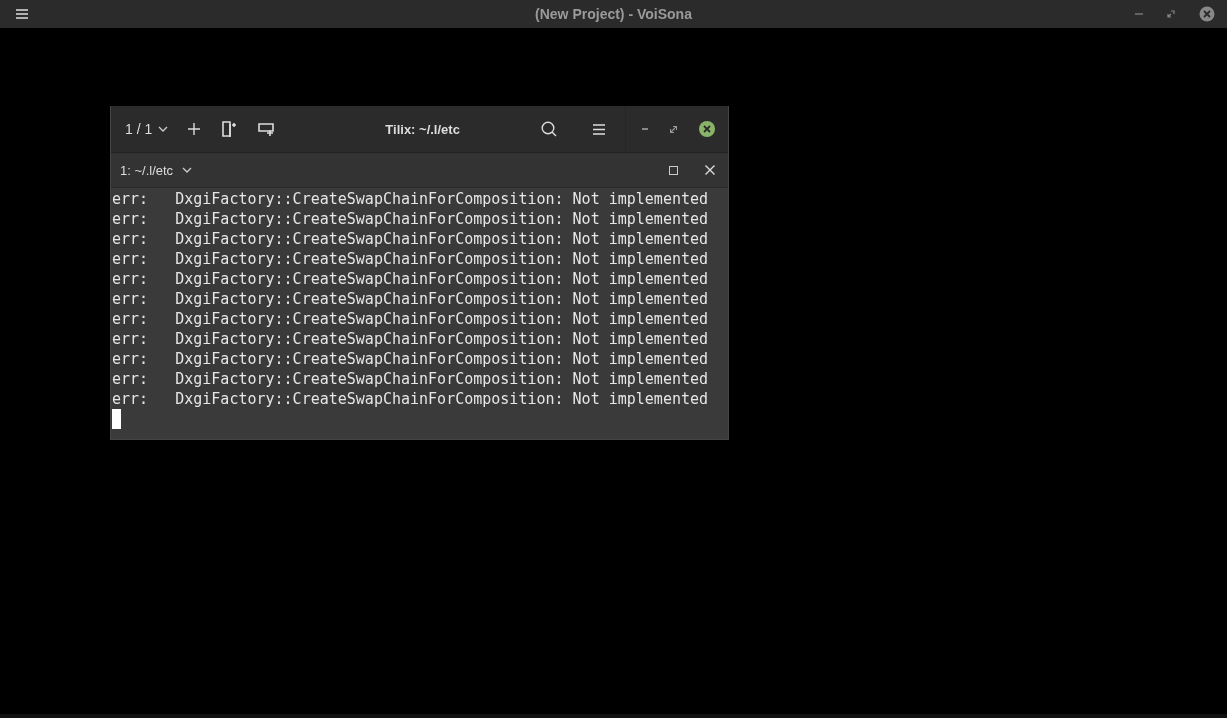 This screenshot has width=1227, height=718. I want to click on window-title: (New Project) - VoiSona, so click(613, 14).